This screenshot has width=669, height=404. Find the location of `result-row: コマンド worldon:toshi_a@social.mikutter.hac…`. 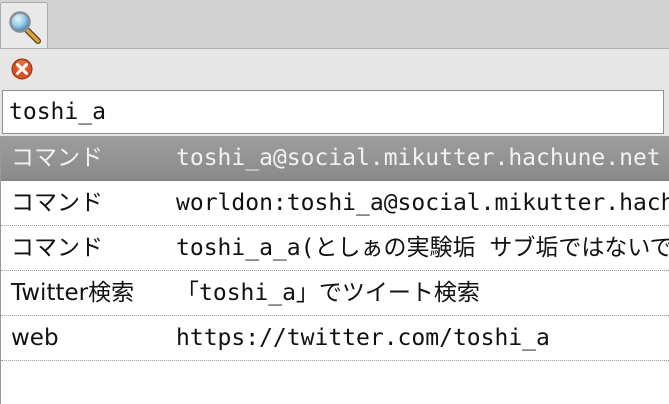

result-row: コマンド worldon:toshi_a@social.mikutter.hac… is located at coordinates (335, 203).